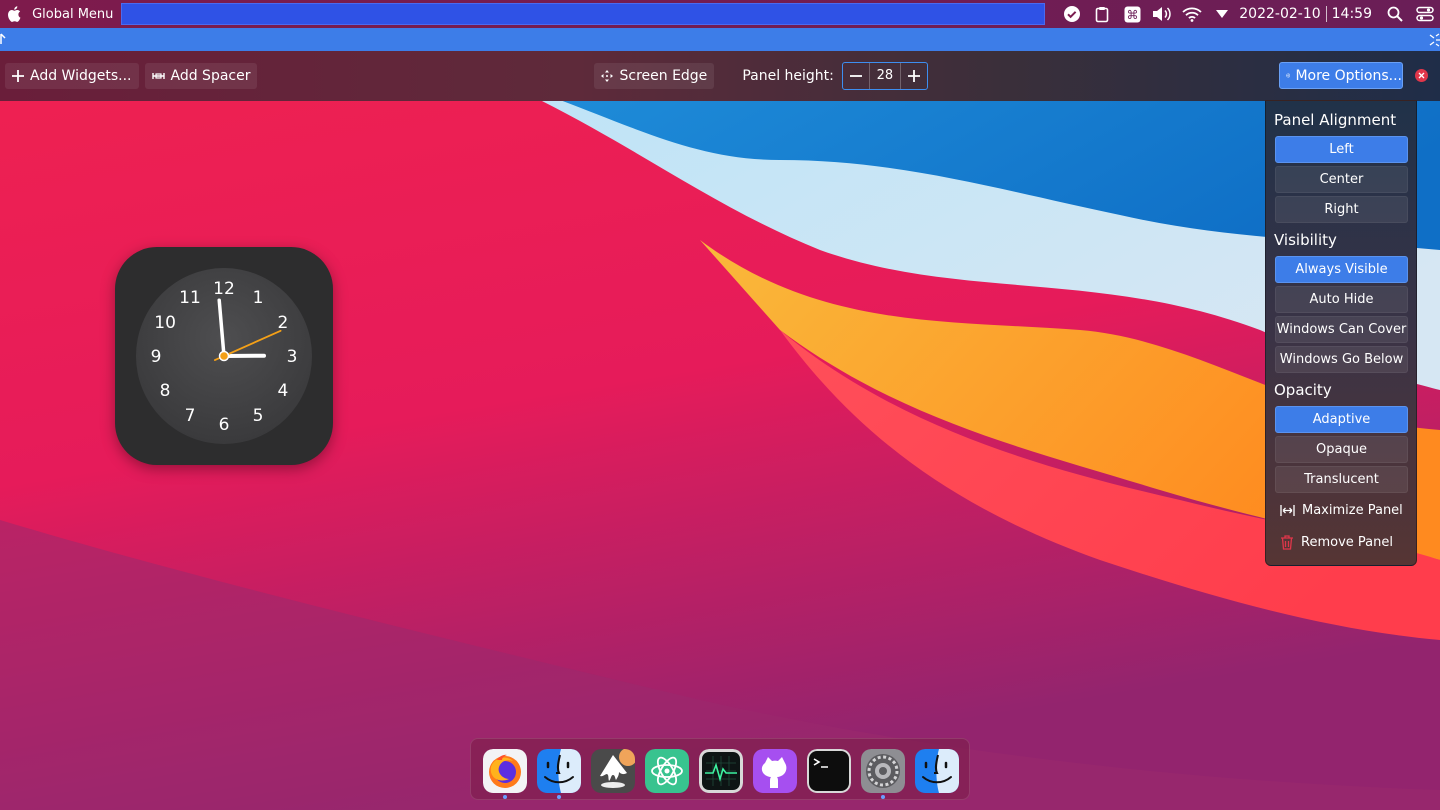  Describe the element at coordinates (4, 40) in the screenshot. I see `resize-handle-left-icon` at that location.